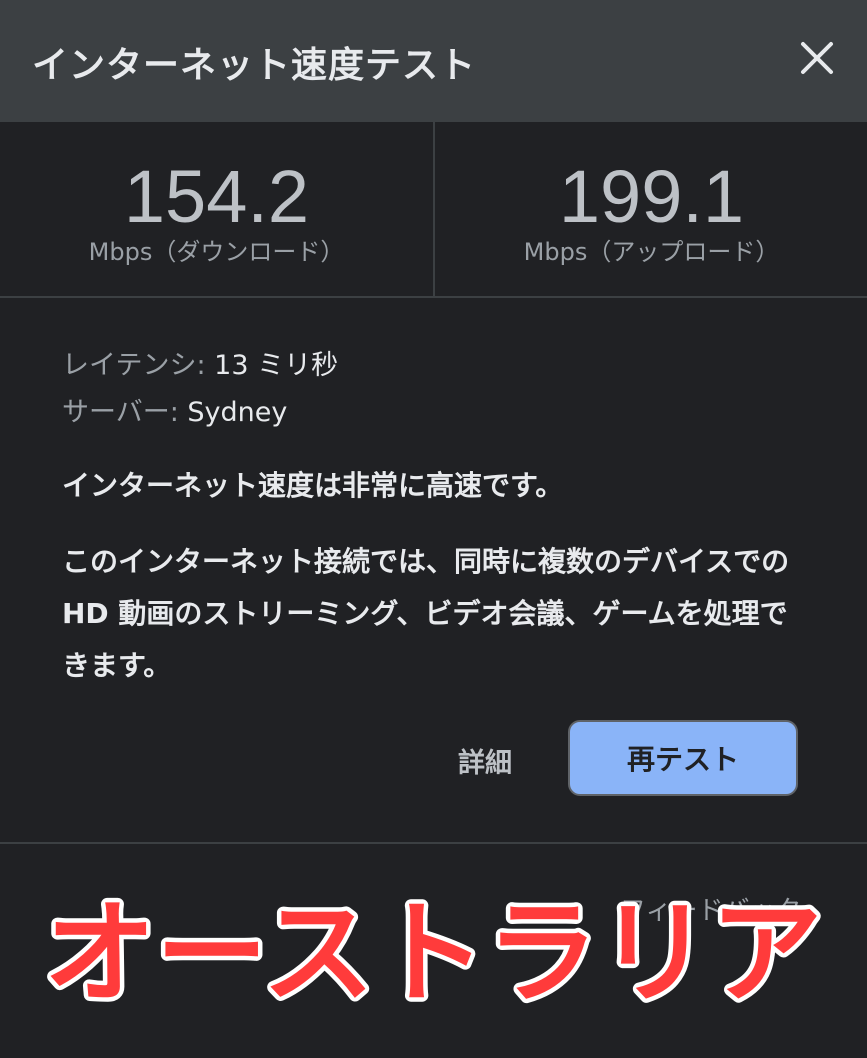  I want to click on upload-metric: 199.1 Mbps（アップロード）, so click(651, 209).